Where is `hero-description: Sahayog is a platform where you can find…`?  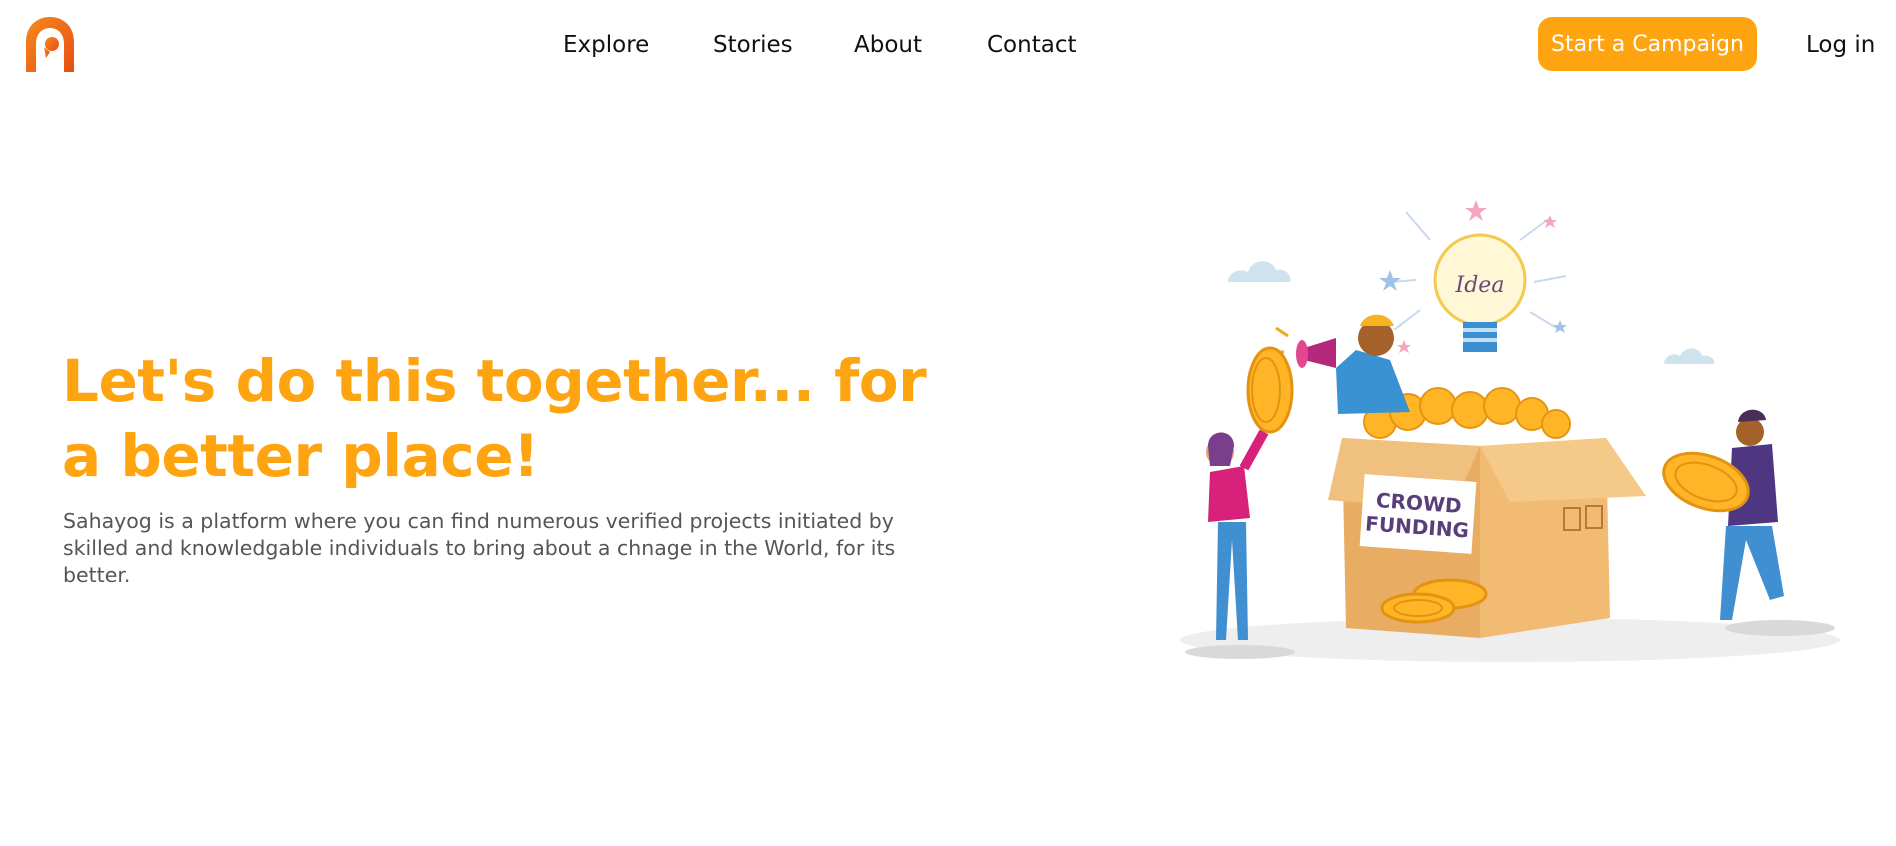 hero-description: Sahayog is a platform where you can find… is located at coordinates (479, 548).